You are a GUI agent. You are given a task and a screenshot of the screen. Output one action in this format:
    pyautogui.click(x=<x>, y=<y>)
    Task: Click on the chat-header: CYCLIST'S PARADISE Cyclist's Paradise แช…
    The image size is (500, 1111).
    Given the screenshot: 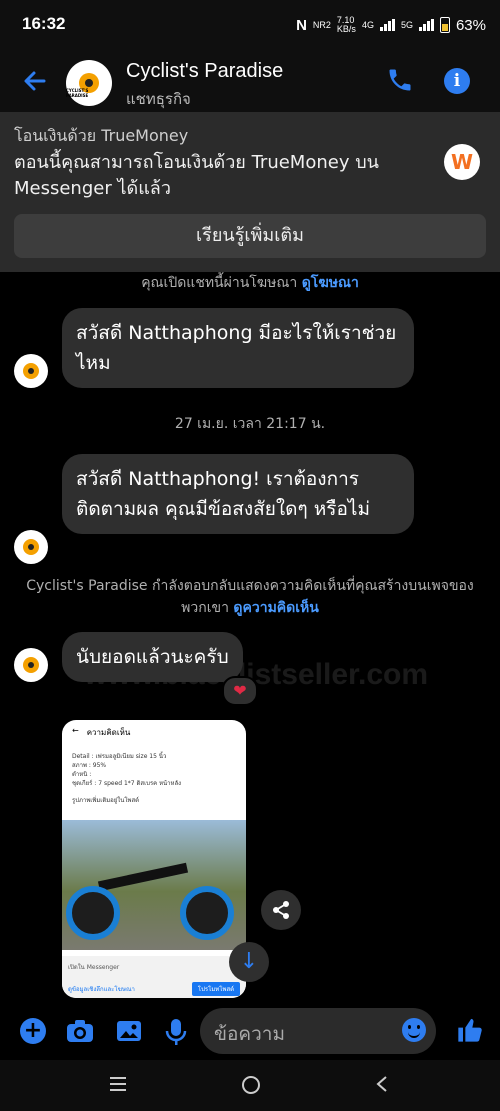 What is the action you would take?
    pyautogui.click(x=250, y=82)
    